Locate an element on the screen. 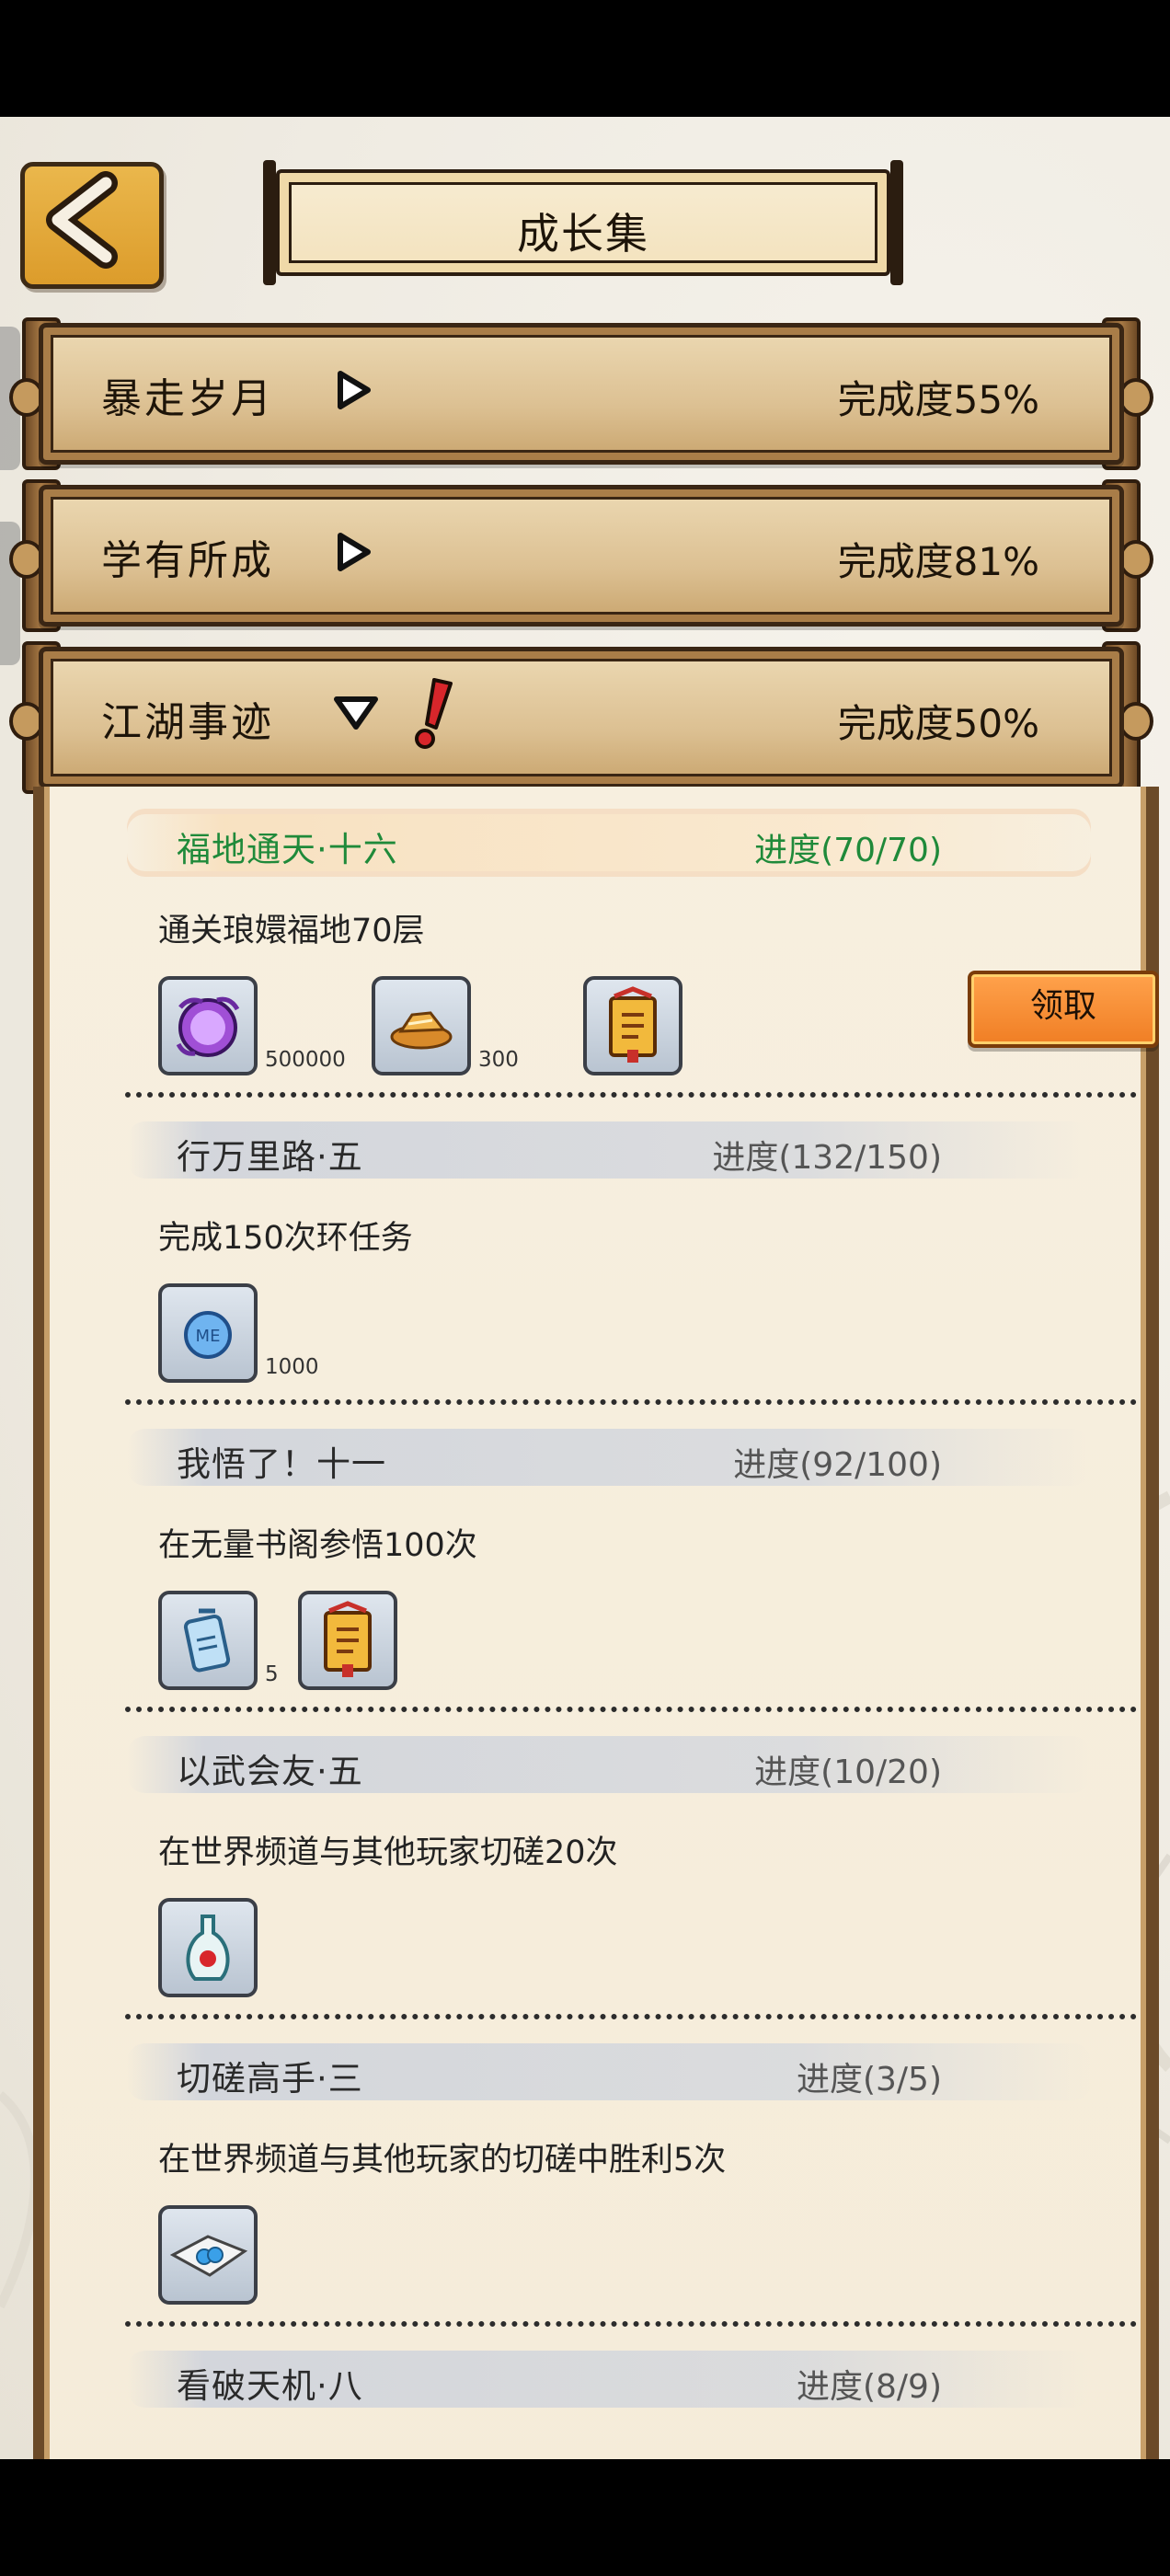  potion-vase-icon is located at coordinates (208, 1948).